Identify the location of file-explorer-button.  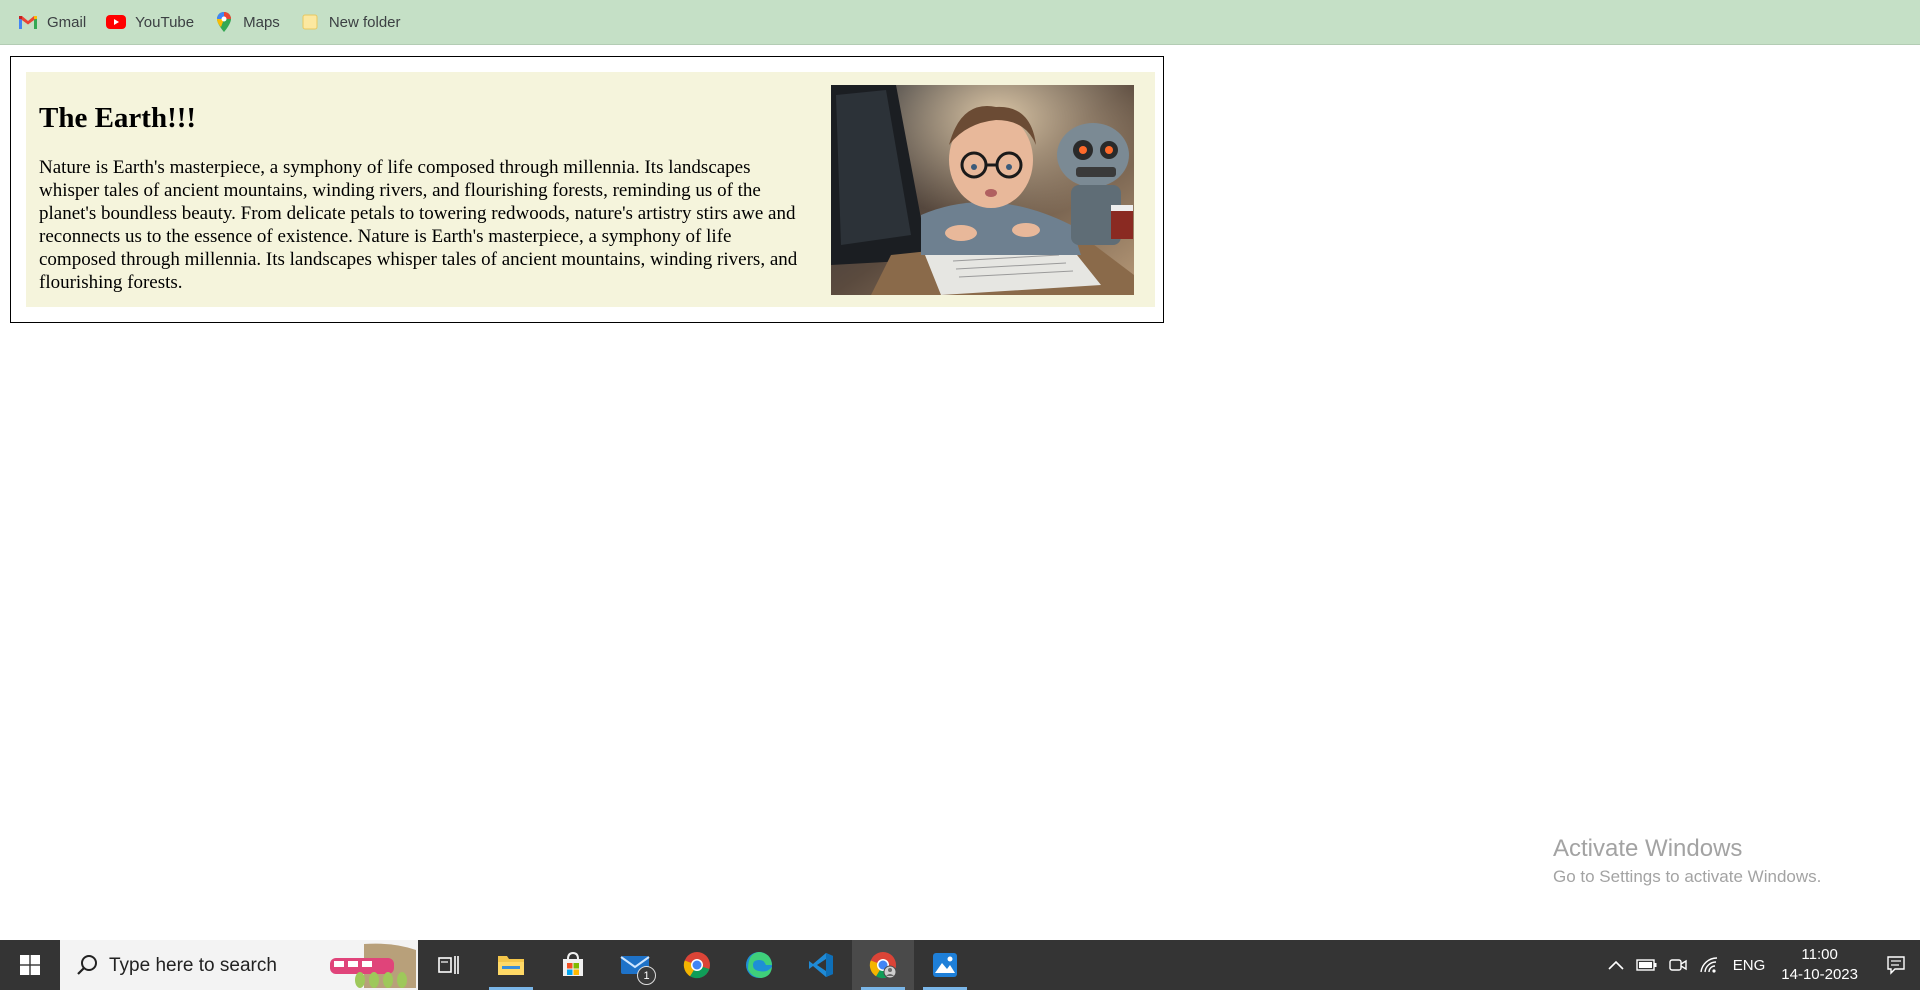
(511, 965).